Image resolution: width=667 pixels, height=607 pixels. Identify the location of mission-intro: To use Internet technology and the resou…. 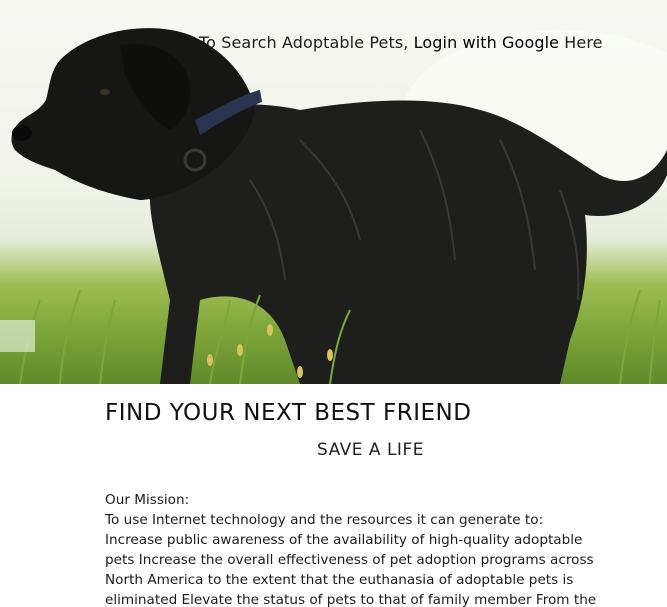
(324, 520).